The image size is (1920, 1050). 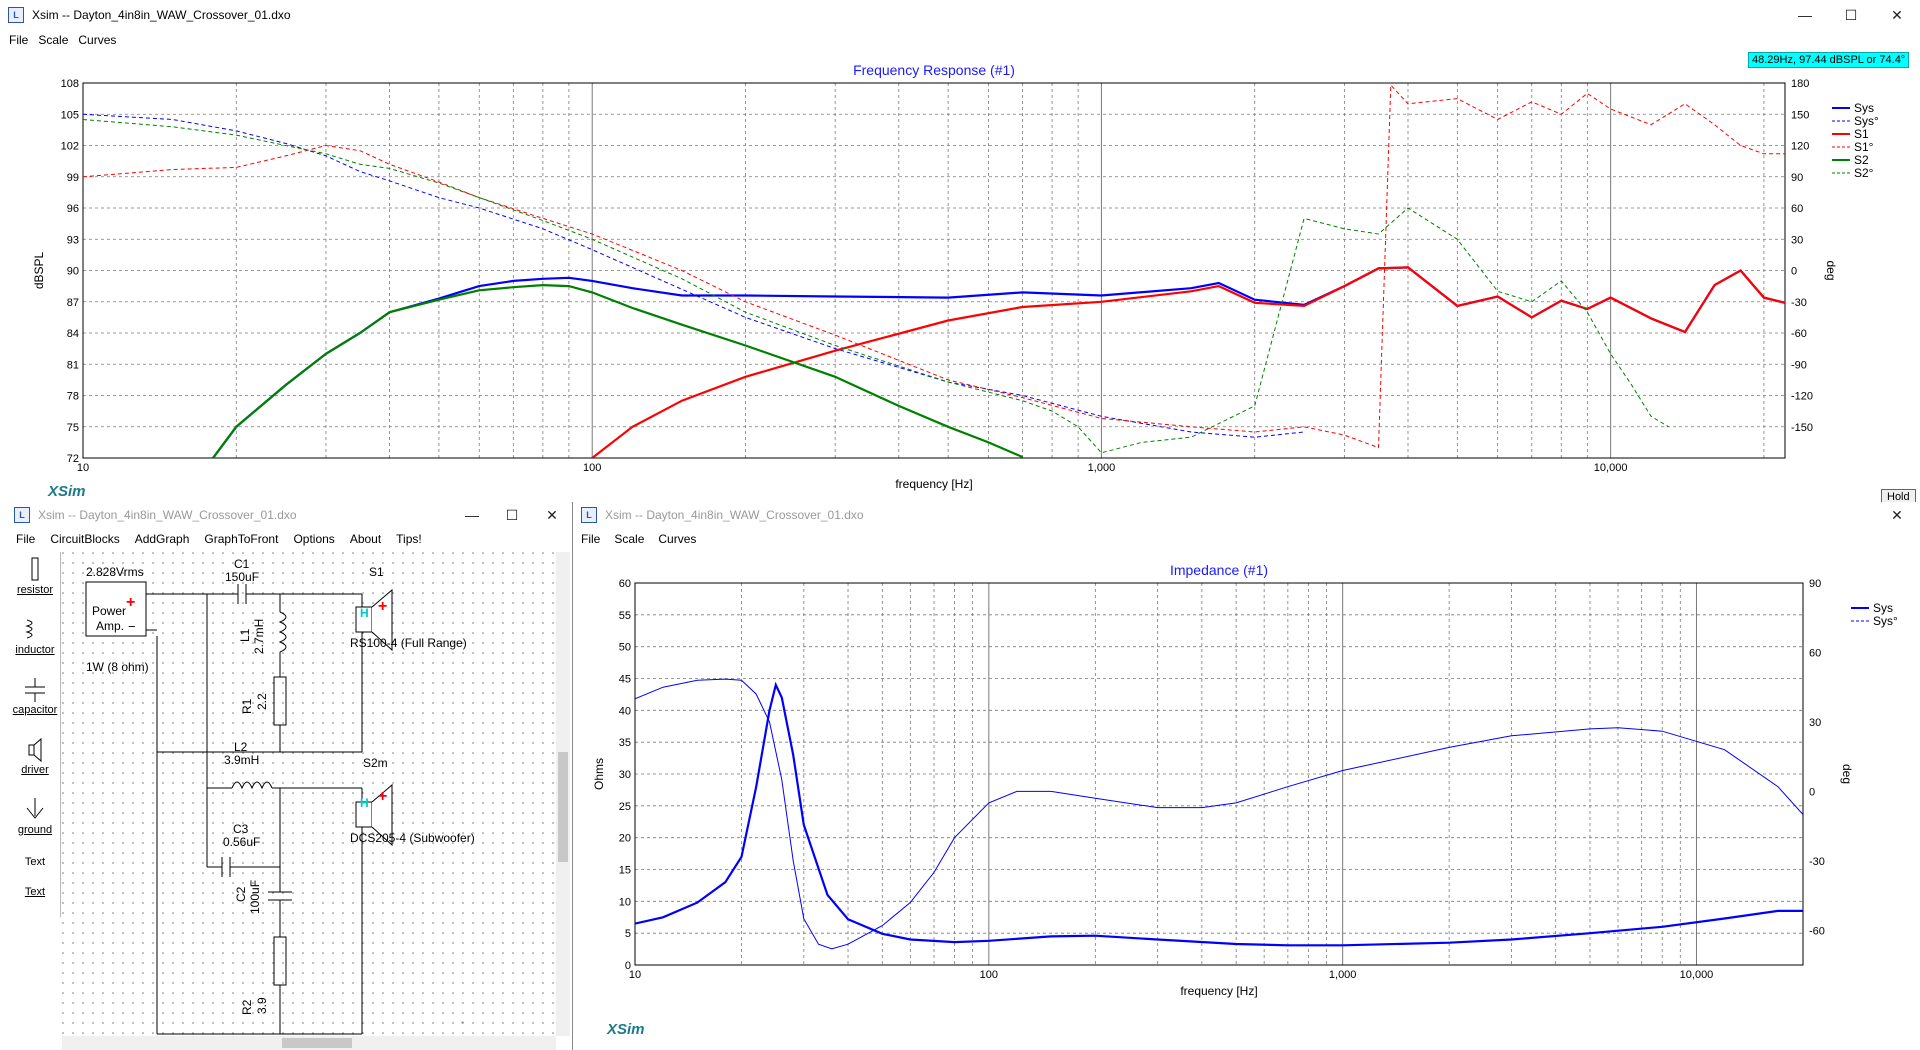 What do you see at coordinates (625, 902) in the screenshot?
I see `y-tick-label: 10` at bounding box center [625, 902].